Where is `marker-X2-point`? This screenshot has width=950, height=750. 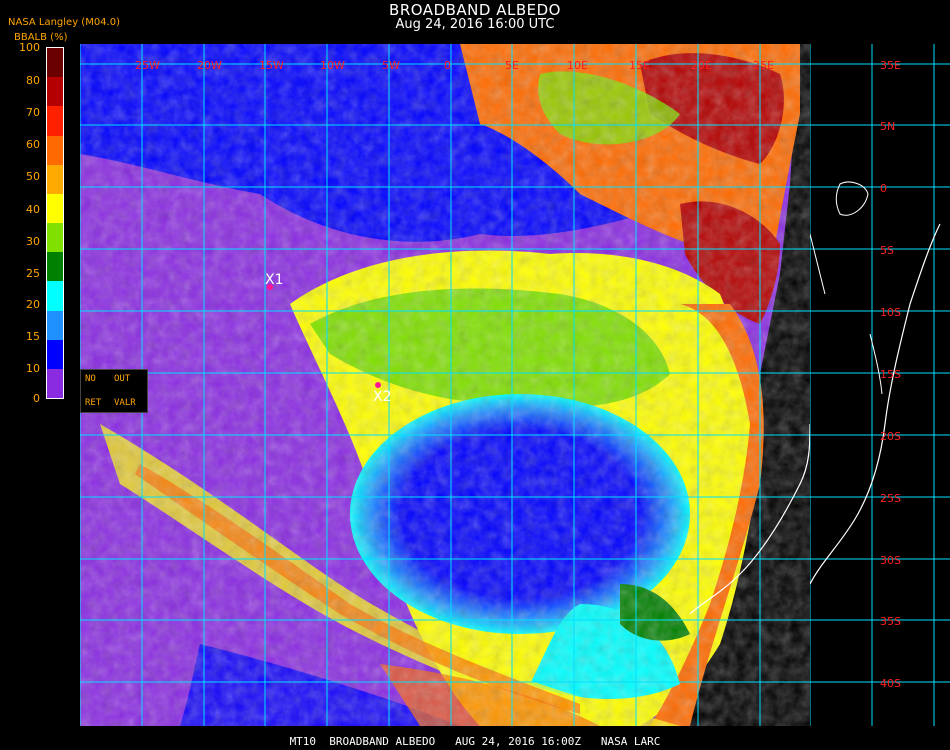
marker-X2-point is located at coordinates (378, 385).